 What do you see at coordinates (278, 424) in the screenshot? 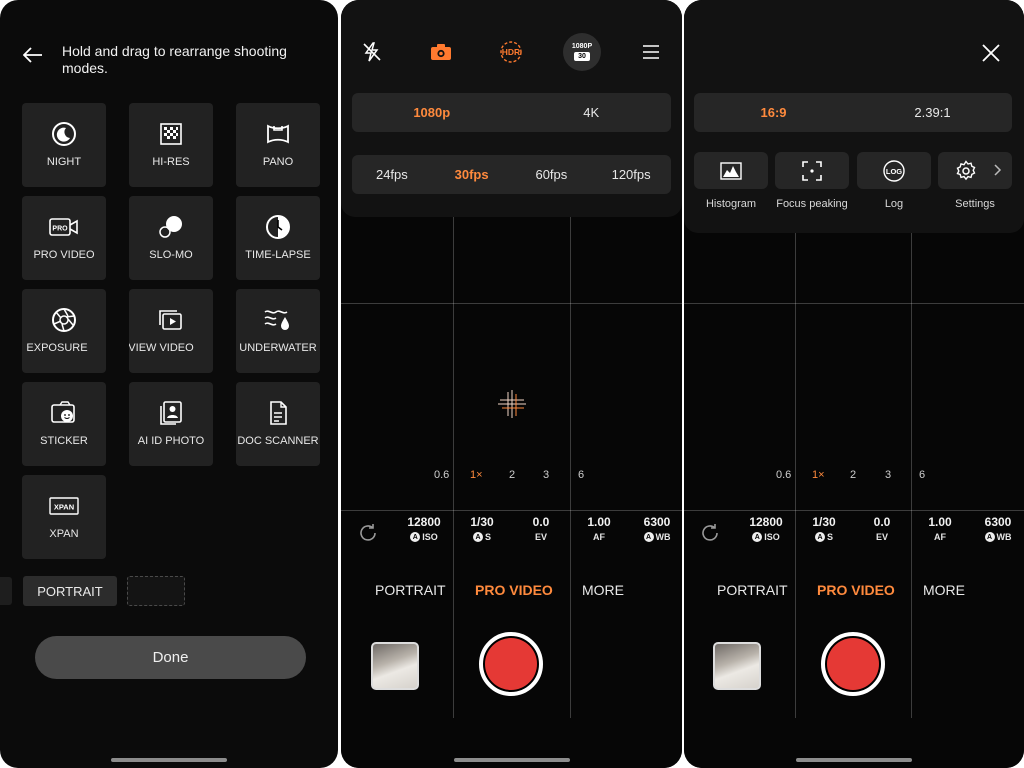
I see `mode-tile-doc-scanner: DOC SCANNER` at bounding box center [278, 424].